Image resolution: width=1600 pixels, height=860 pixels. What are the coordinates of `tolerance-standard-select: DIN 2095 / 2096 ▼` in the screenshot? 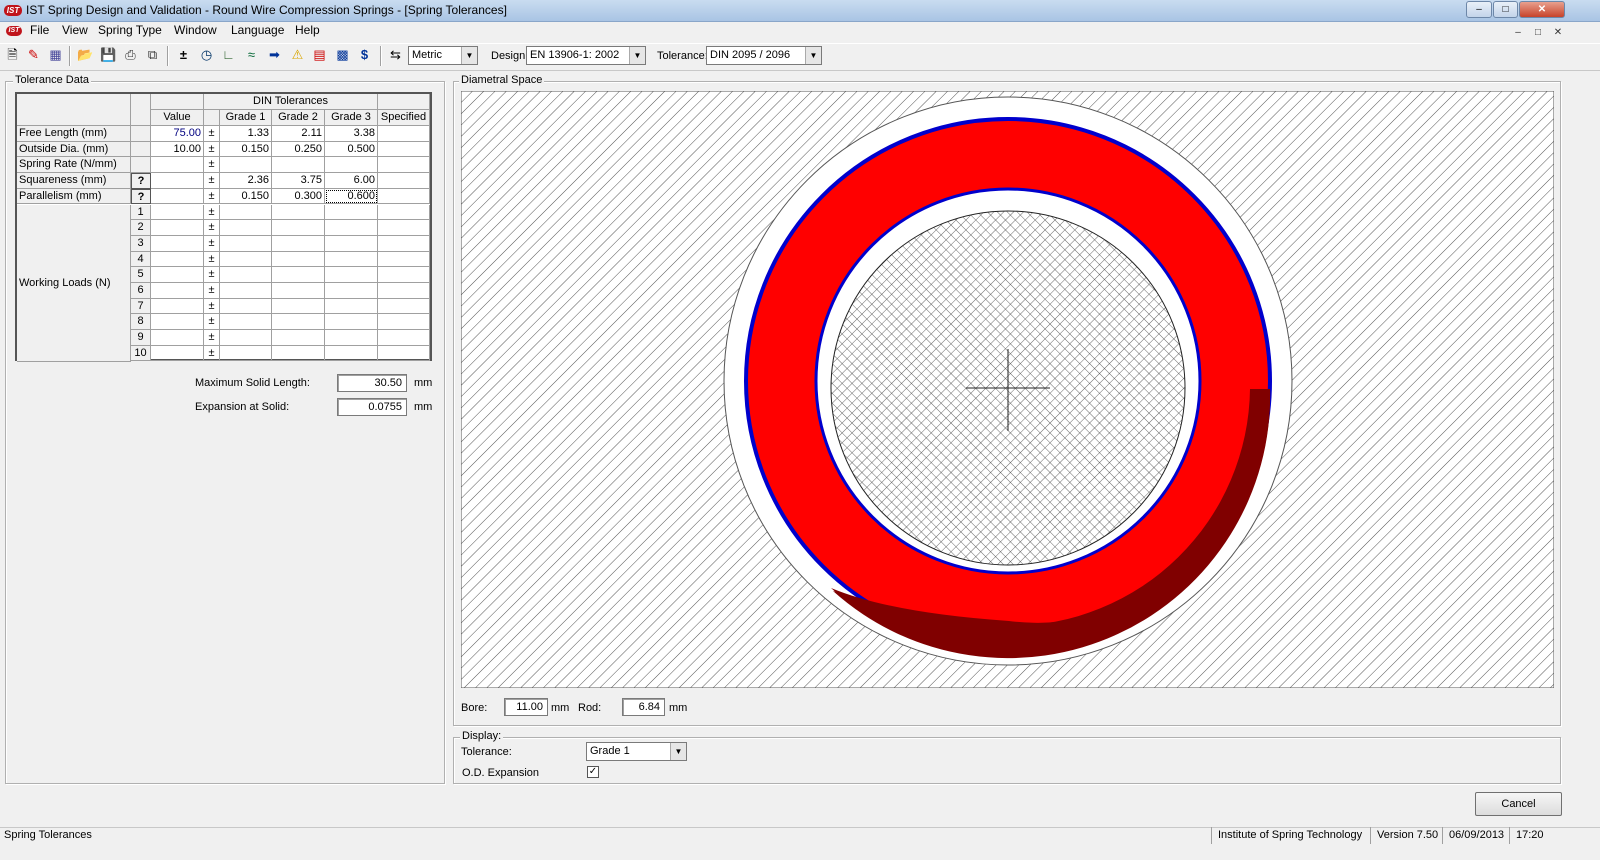 It's located at (764, 55).